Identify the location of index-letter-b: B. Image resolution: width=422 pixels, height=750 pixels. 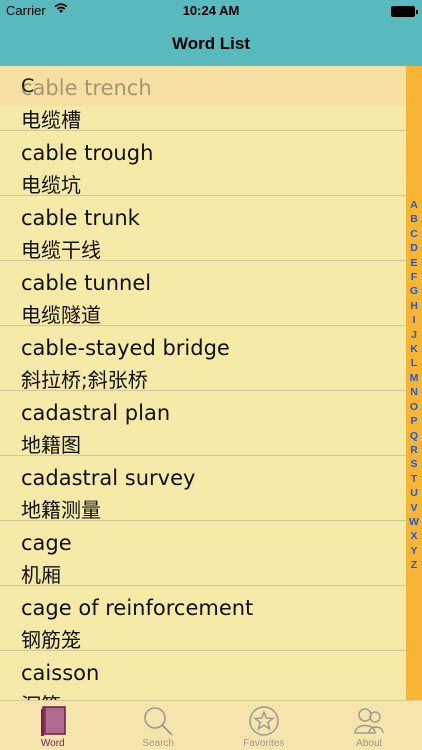
(414, 219).